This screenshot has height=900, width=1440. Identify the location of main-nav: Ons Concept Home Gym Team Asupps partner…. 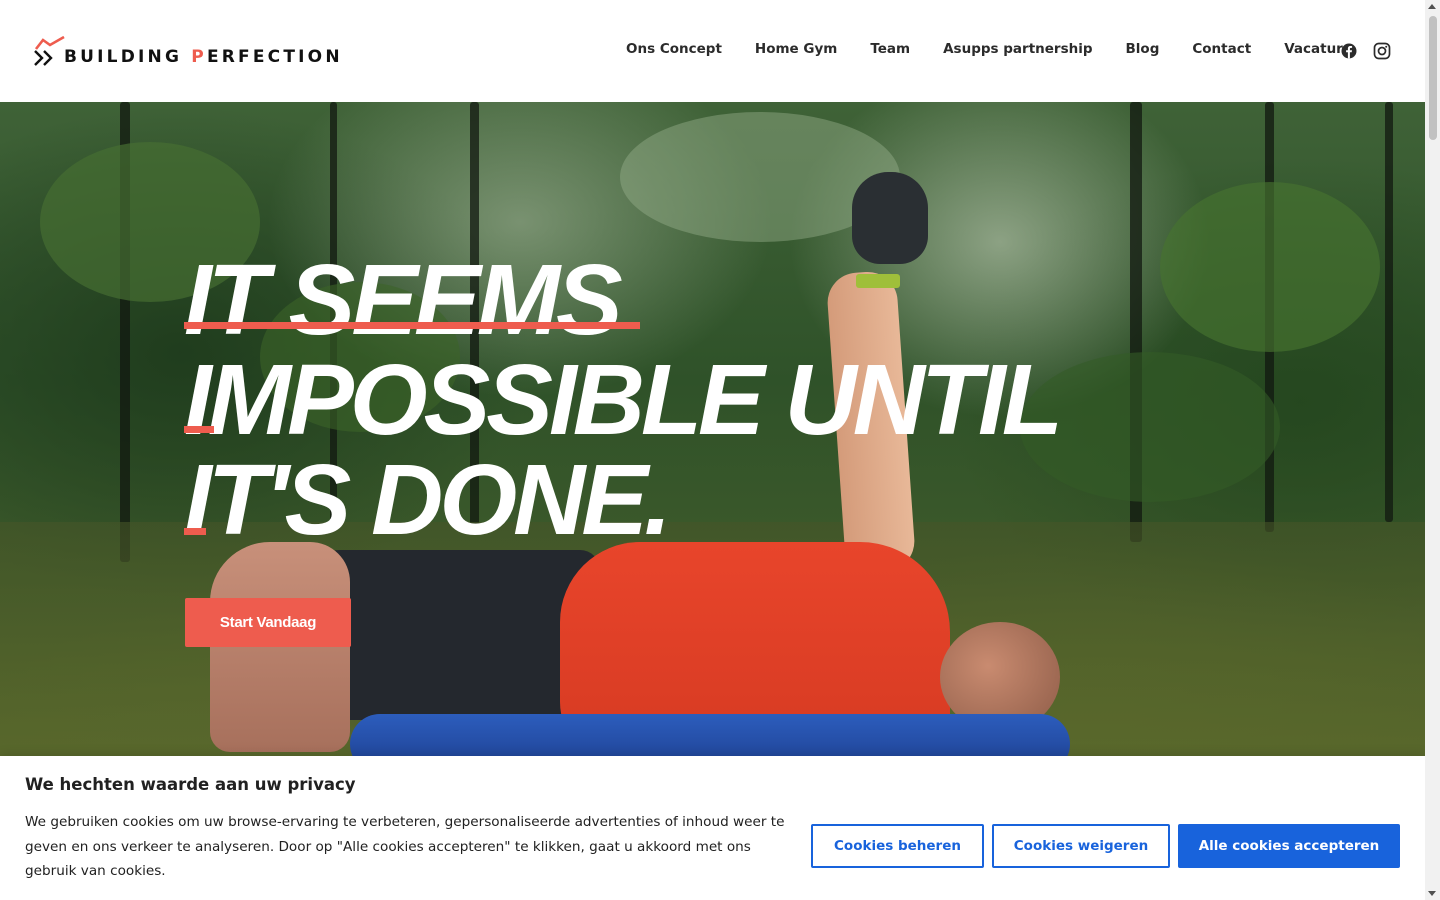
(989, 49).